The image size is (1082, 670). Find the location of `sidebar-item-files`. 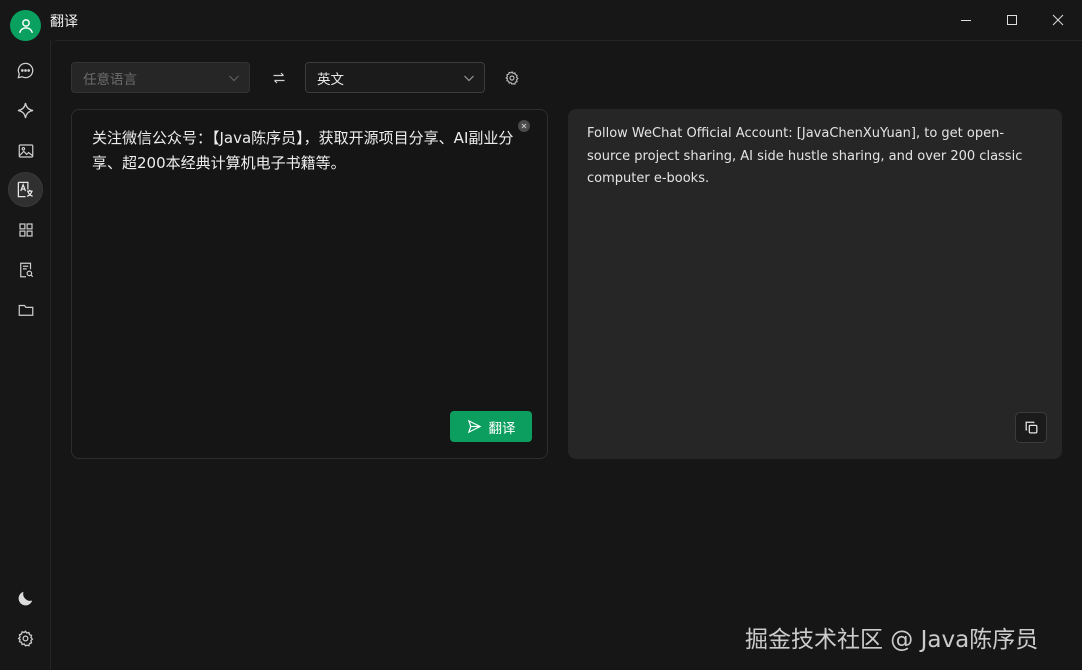

sidebar-item-files is located at coordinates (25, 309).